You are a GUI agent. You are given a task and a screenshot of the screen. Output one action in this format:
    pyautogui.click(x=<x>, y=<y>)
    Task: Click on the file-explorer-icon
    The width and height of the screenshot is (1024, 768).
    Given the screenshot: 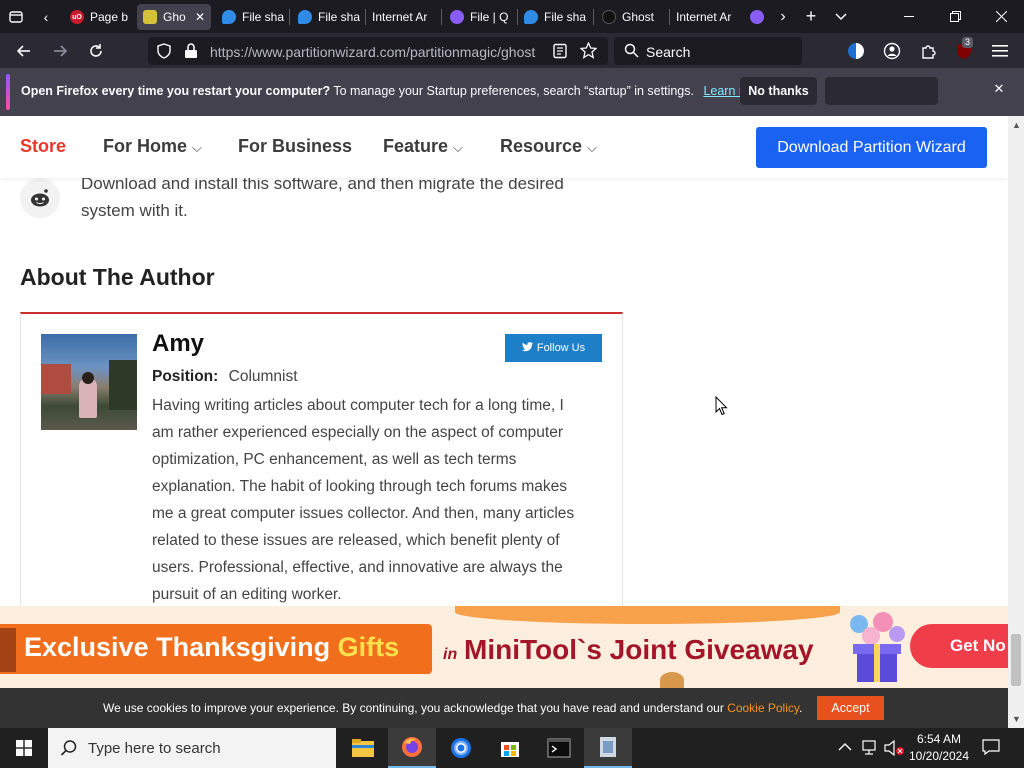 What is the action you would take?
    pyautogui.click(x=363, y=748)
    